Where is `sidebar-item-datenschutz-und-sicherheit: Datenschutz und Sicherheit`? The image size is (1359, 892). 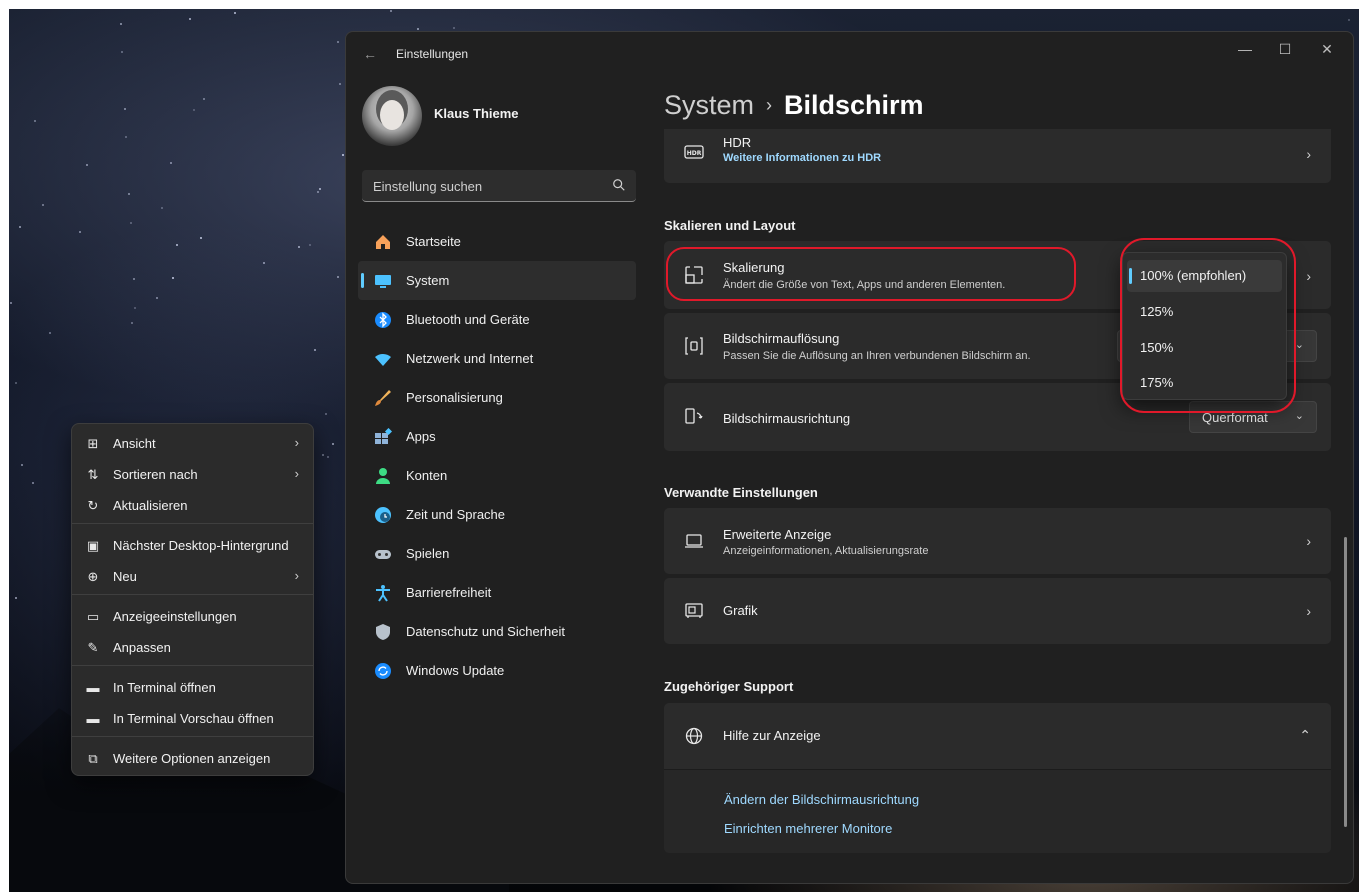 sidebar-item-datenschutz-und-sicherheit: Datenschutz und Sicherheit is located at coordinates (497, 631).